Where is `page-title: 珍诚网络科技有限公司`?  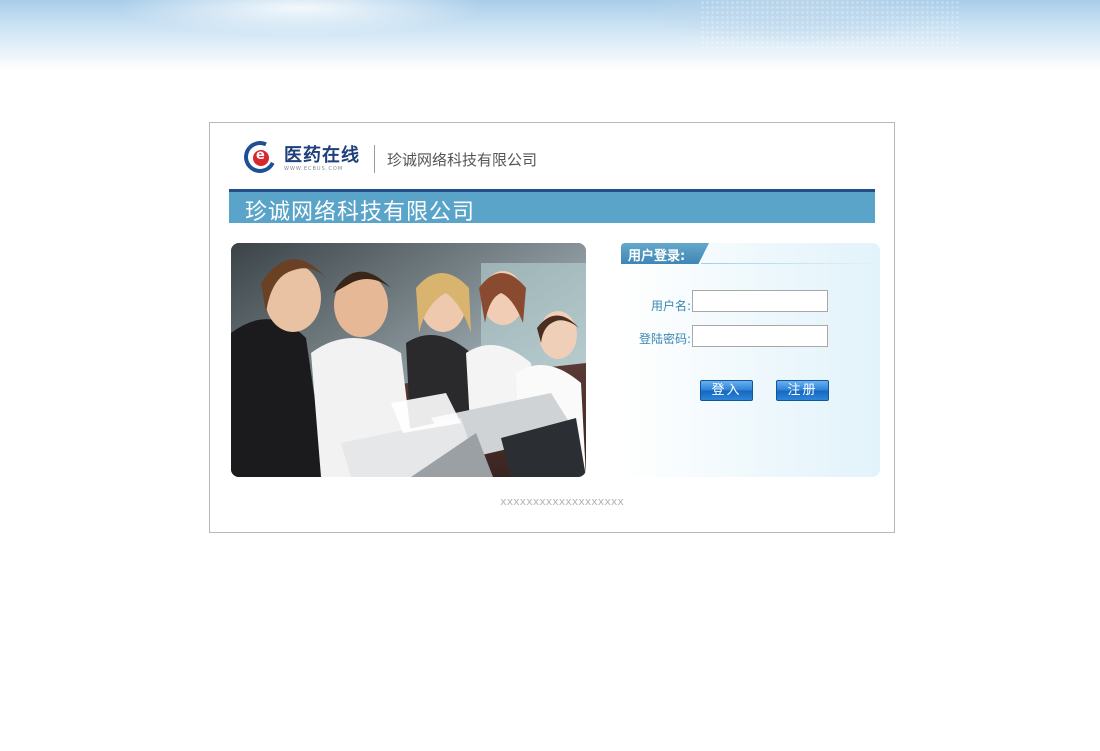
page-title: 珍诚网络科技有限公司 is located at coordinates (360, 212).